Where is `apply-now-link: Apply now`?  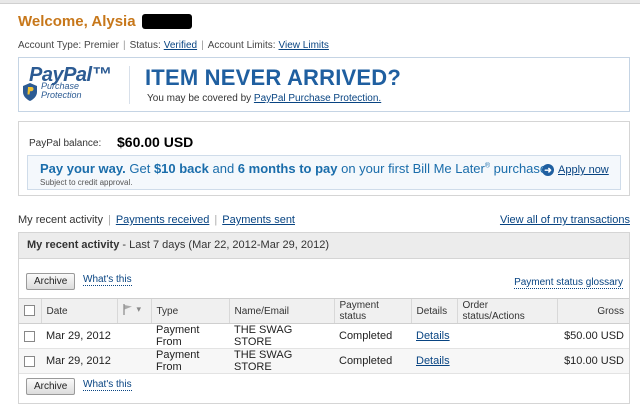 apply-now-link: Apply now is located at coordinates (583, 170).